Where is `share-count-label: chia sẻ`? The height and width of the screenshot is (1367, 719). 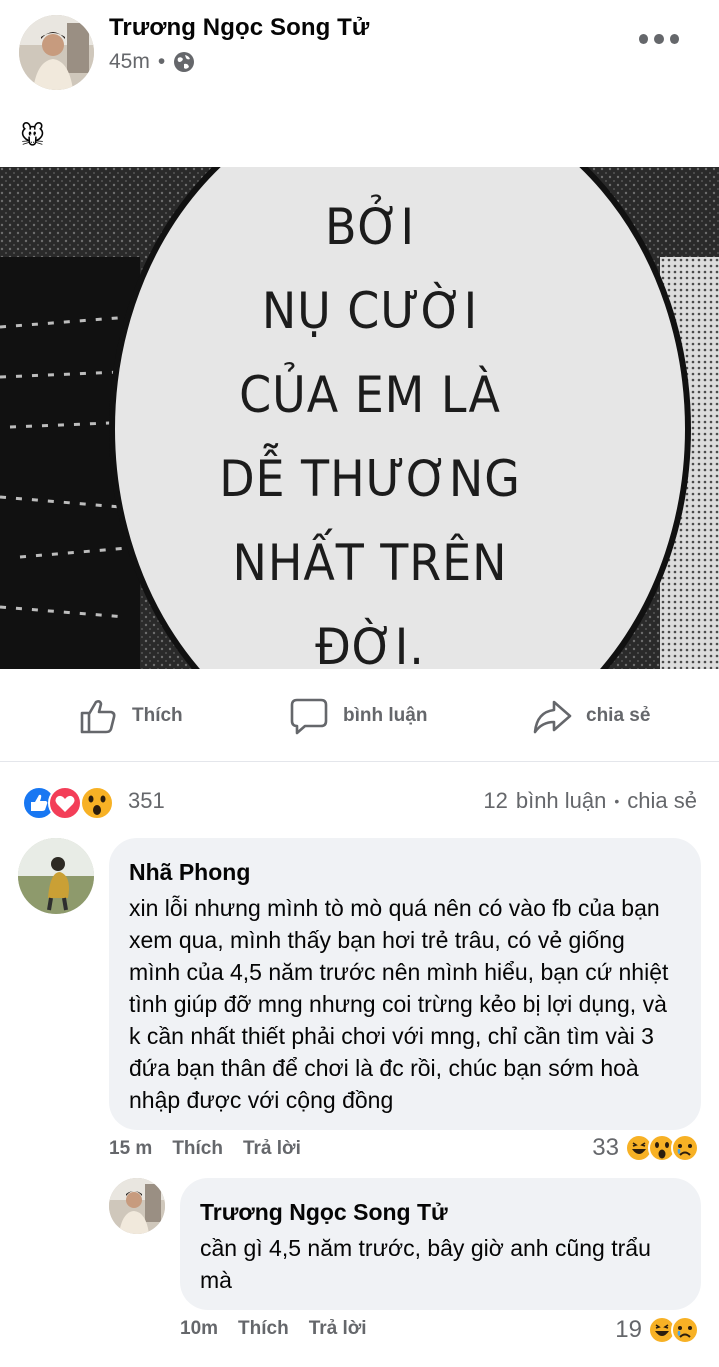
share-count-label: chia sẻ is located at coordinates (662, 801).